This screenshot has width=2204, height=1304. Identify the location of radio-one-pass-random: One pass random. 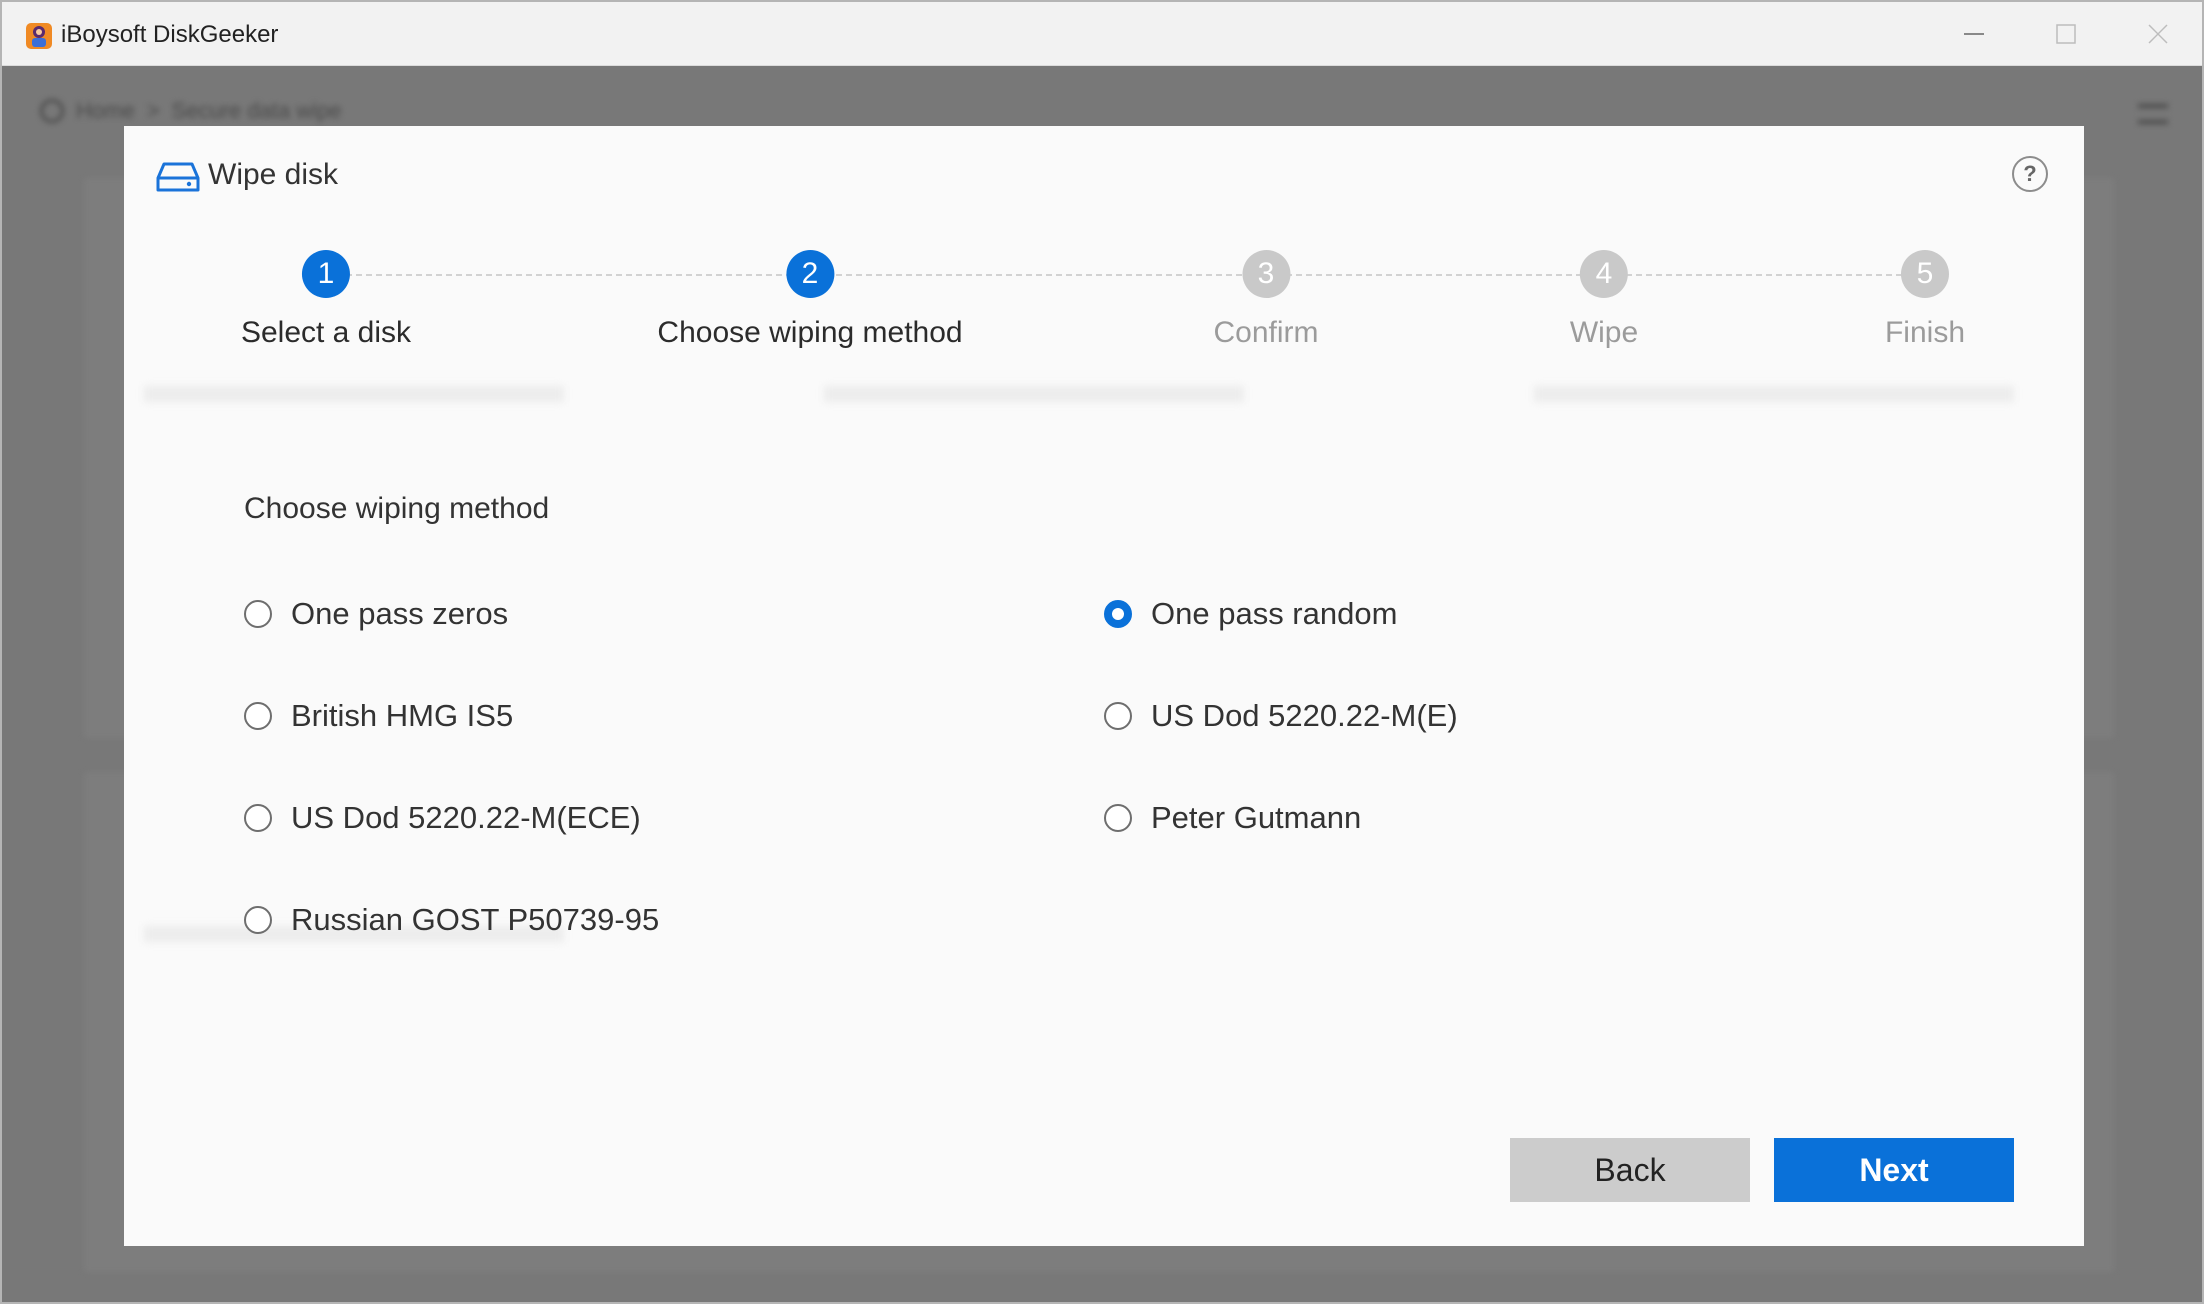
(1250, 614).